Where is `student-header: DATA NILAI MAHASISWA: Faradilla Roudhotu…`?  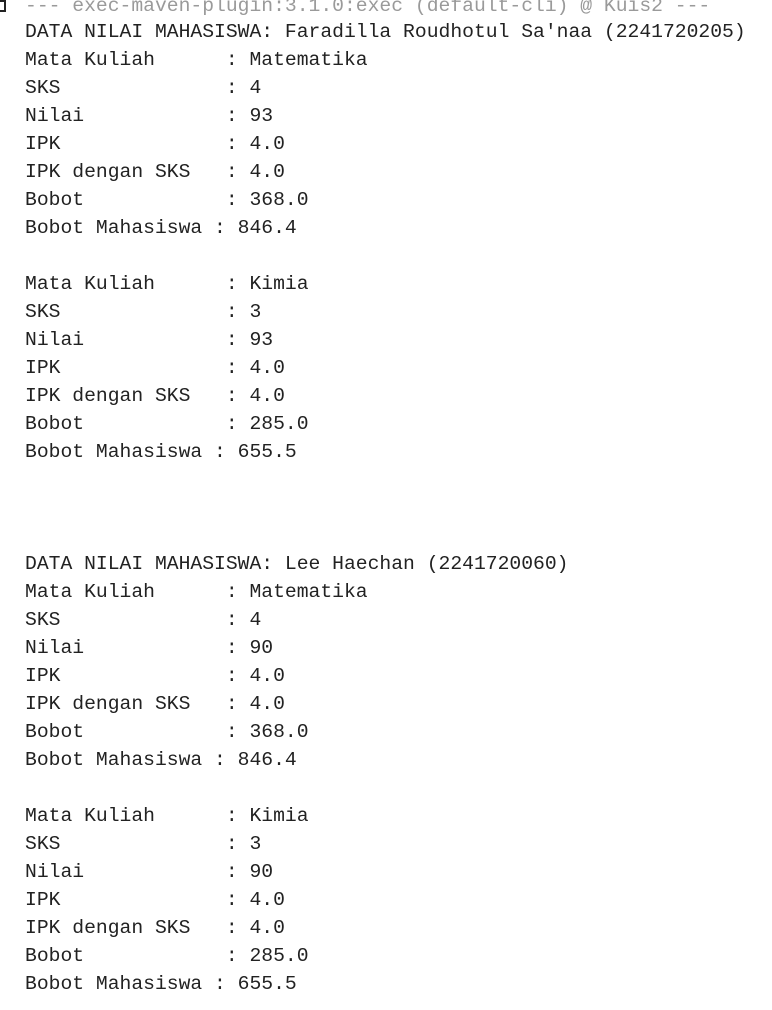
student-header: DATA NILAI MAHASISWA: Faradilla Roudhotu… is located at coordinates (385, 32).